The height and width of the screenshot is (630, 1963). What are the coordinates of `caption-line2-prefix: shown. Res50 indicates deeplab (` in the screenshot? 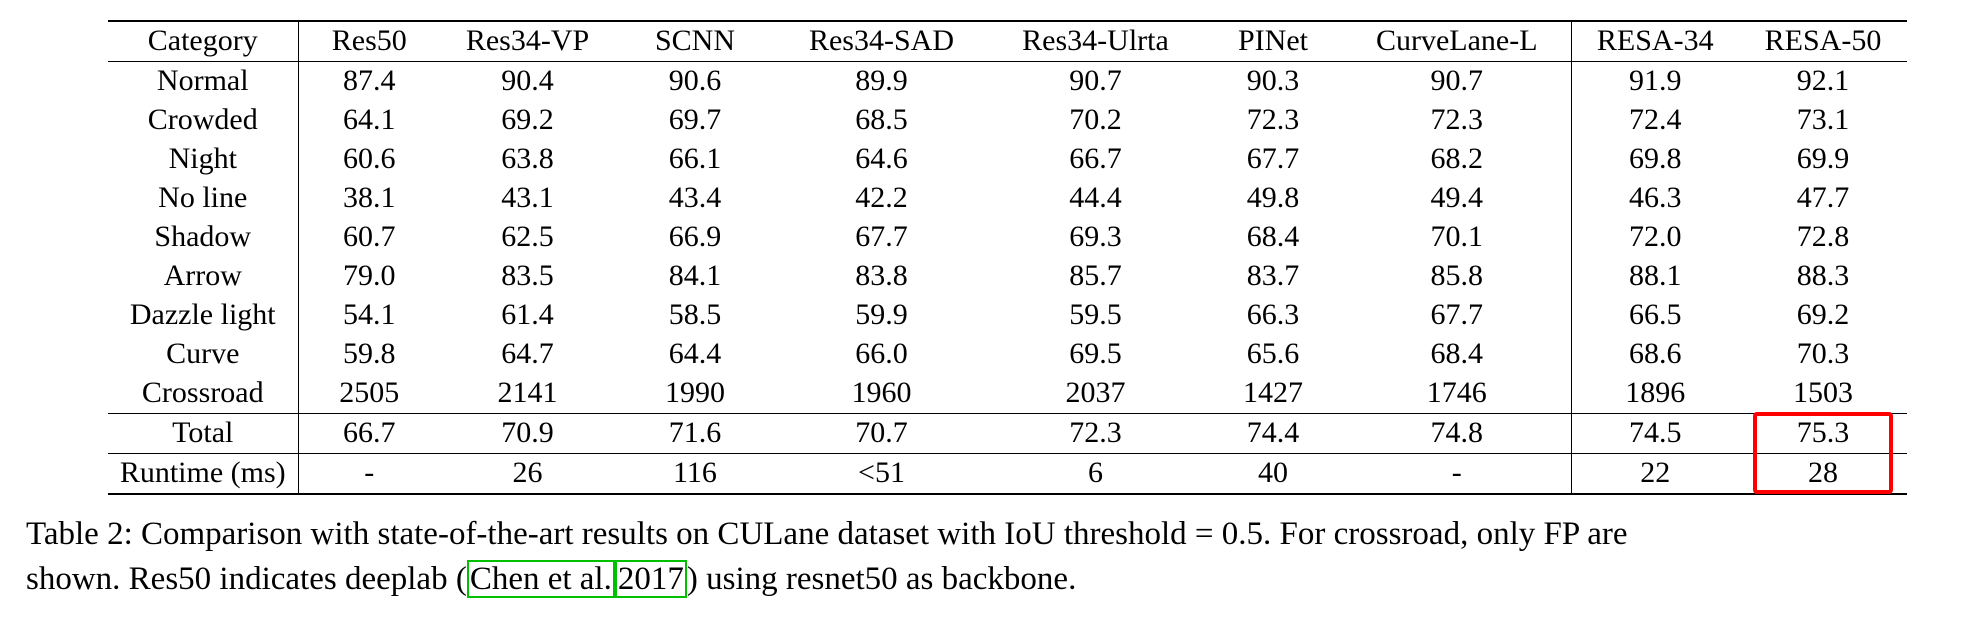 It's located at (246, 578).